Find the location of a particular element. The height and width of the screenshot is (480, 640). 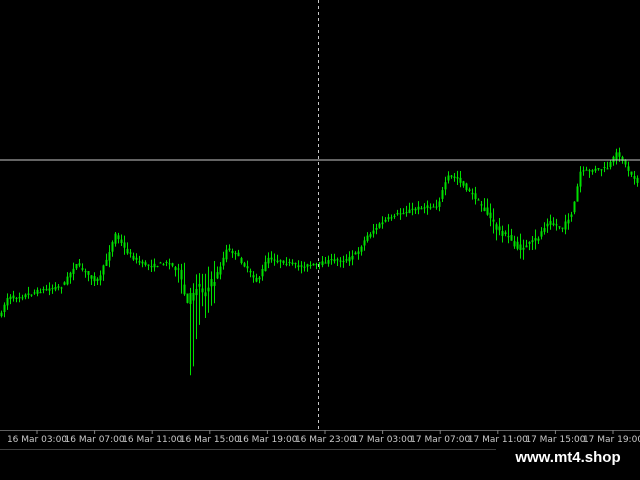

time-tick-label: 16 Mar 11:00 is located at coordinates (152, 440).